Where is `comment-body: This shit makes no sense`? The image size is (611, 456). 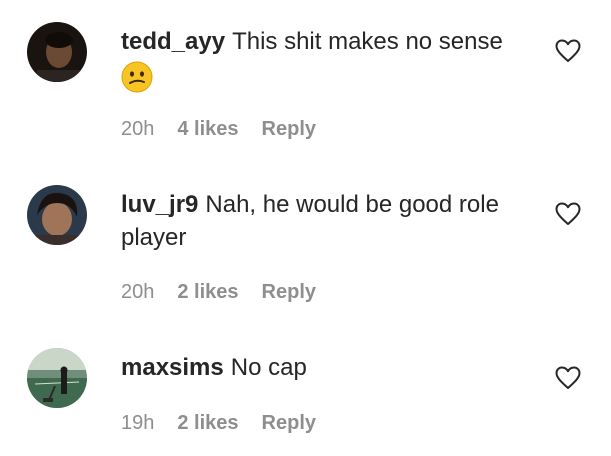
comment-body: This shit makes no sense is located at coordinates (367, 41).